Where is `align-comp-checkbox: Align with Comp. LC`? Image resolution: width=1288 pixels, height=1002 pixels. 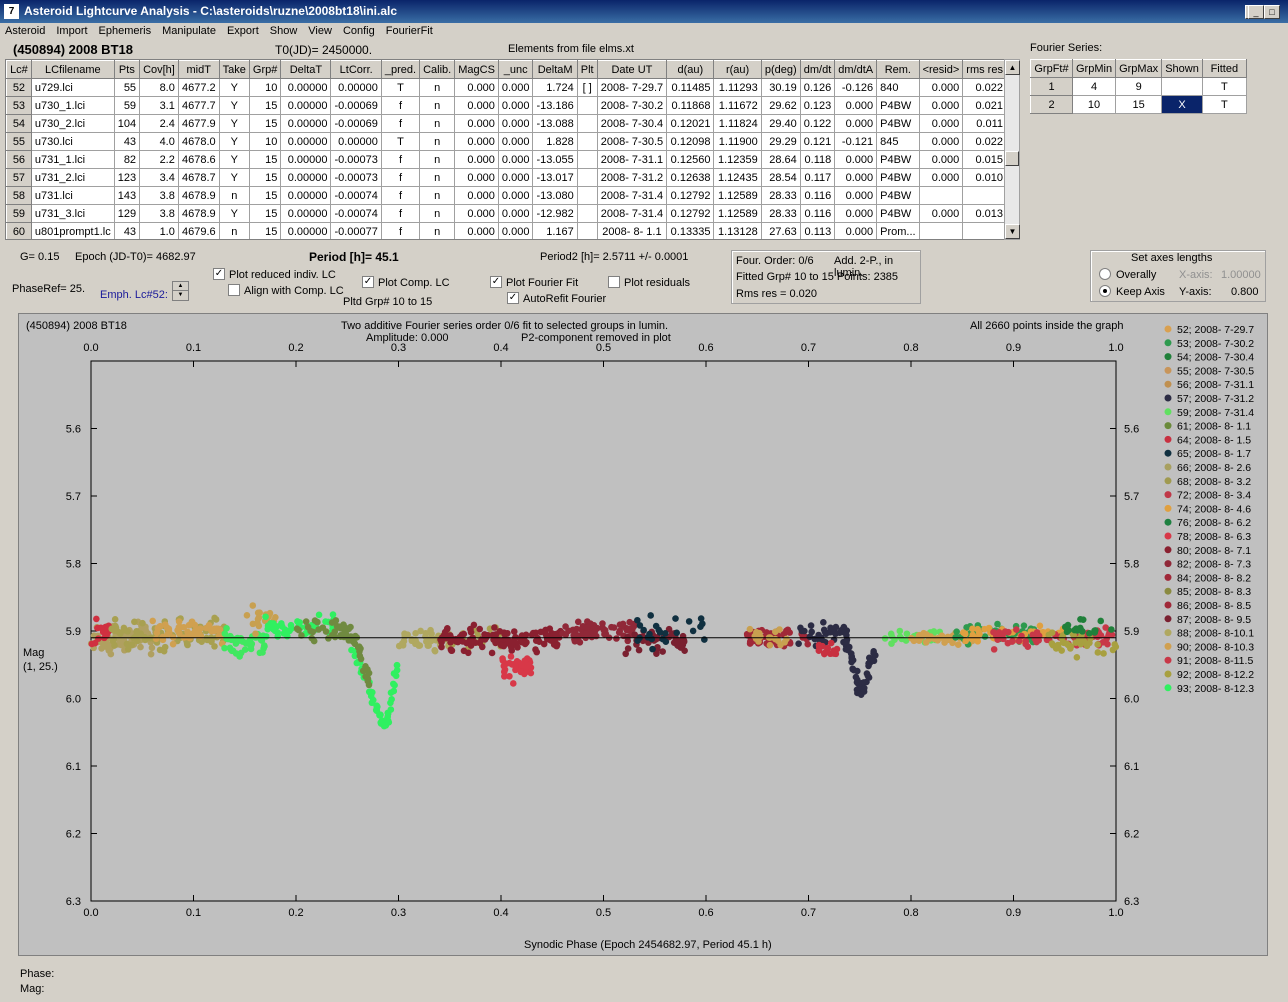 align-comp-checkbox: Align with Comp. LC is located at coordinates (286, 290).